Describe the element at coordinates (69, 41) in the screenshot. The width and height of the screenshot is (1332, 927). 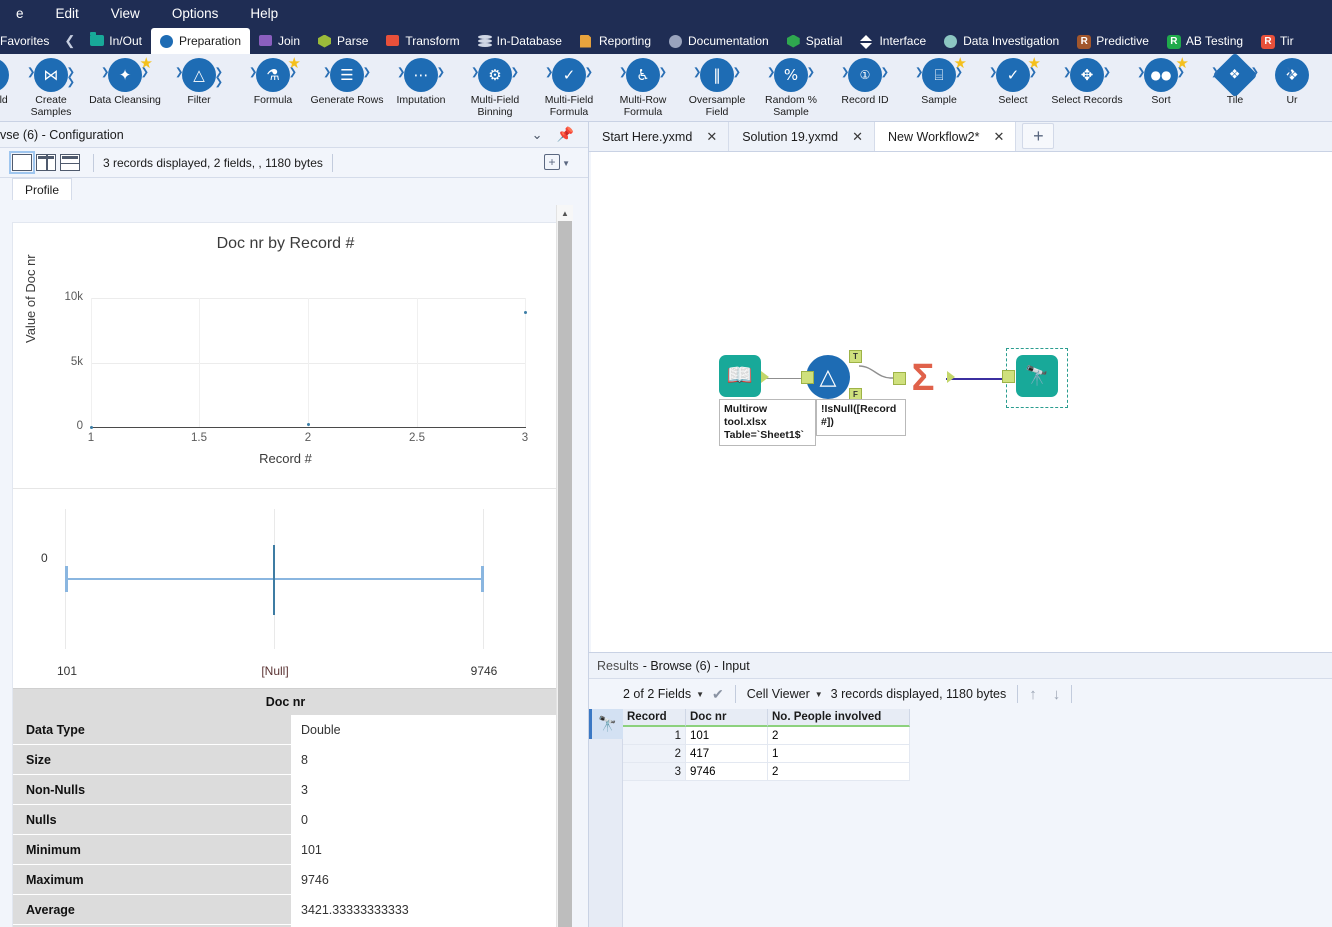
I see `ribbon-scroll-left-icon: ❮` at that location.